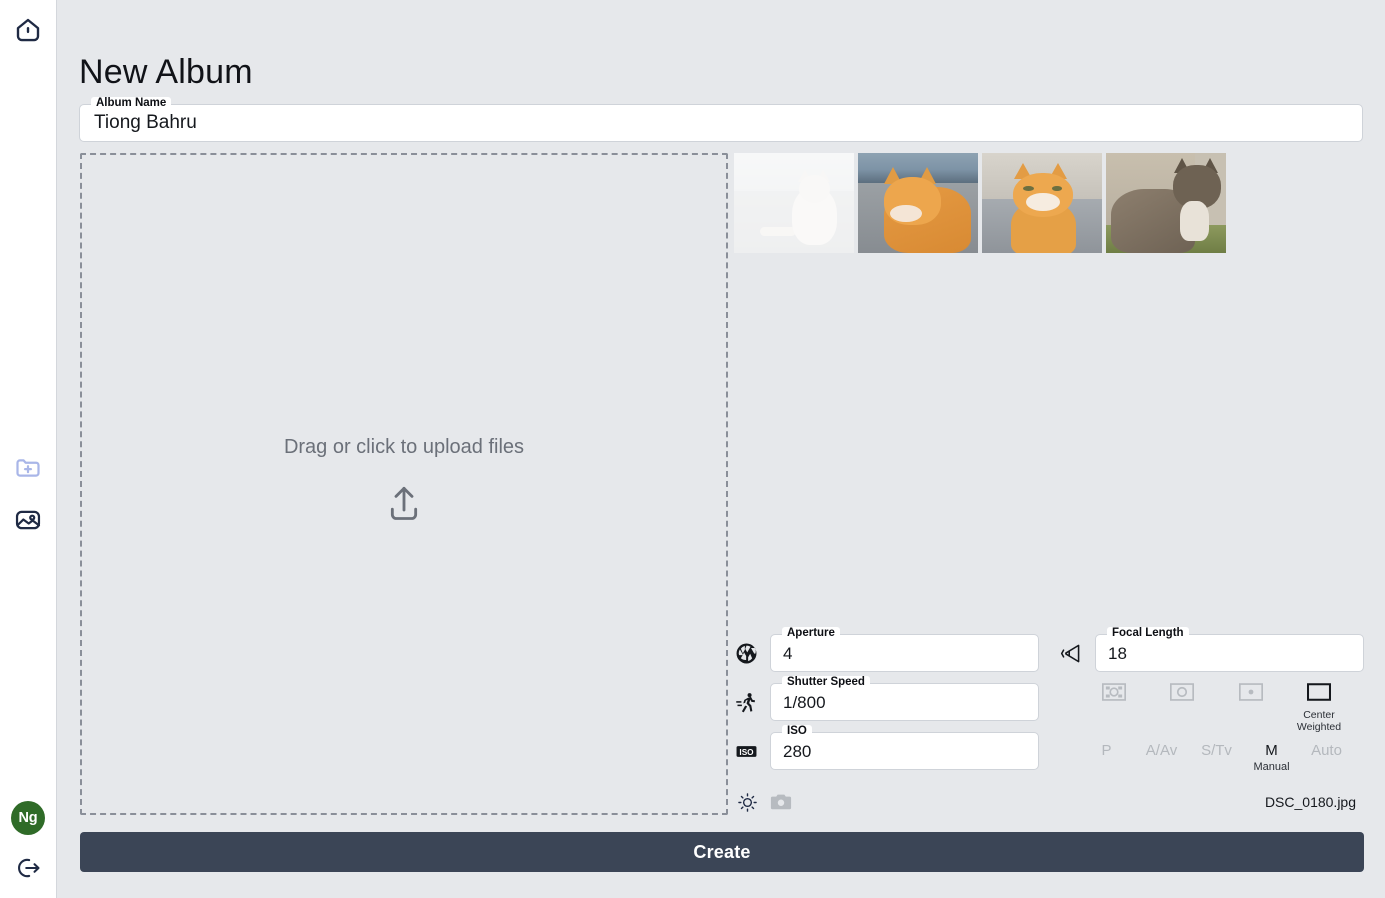  What do you see at coordinates (1229, 654) in the screenshot?
I see `focal-length-input: 18` at bounding box center [1229, 654].